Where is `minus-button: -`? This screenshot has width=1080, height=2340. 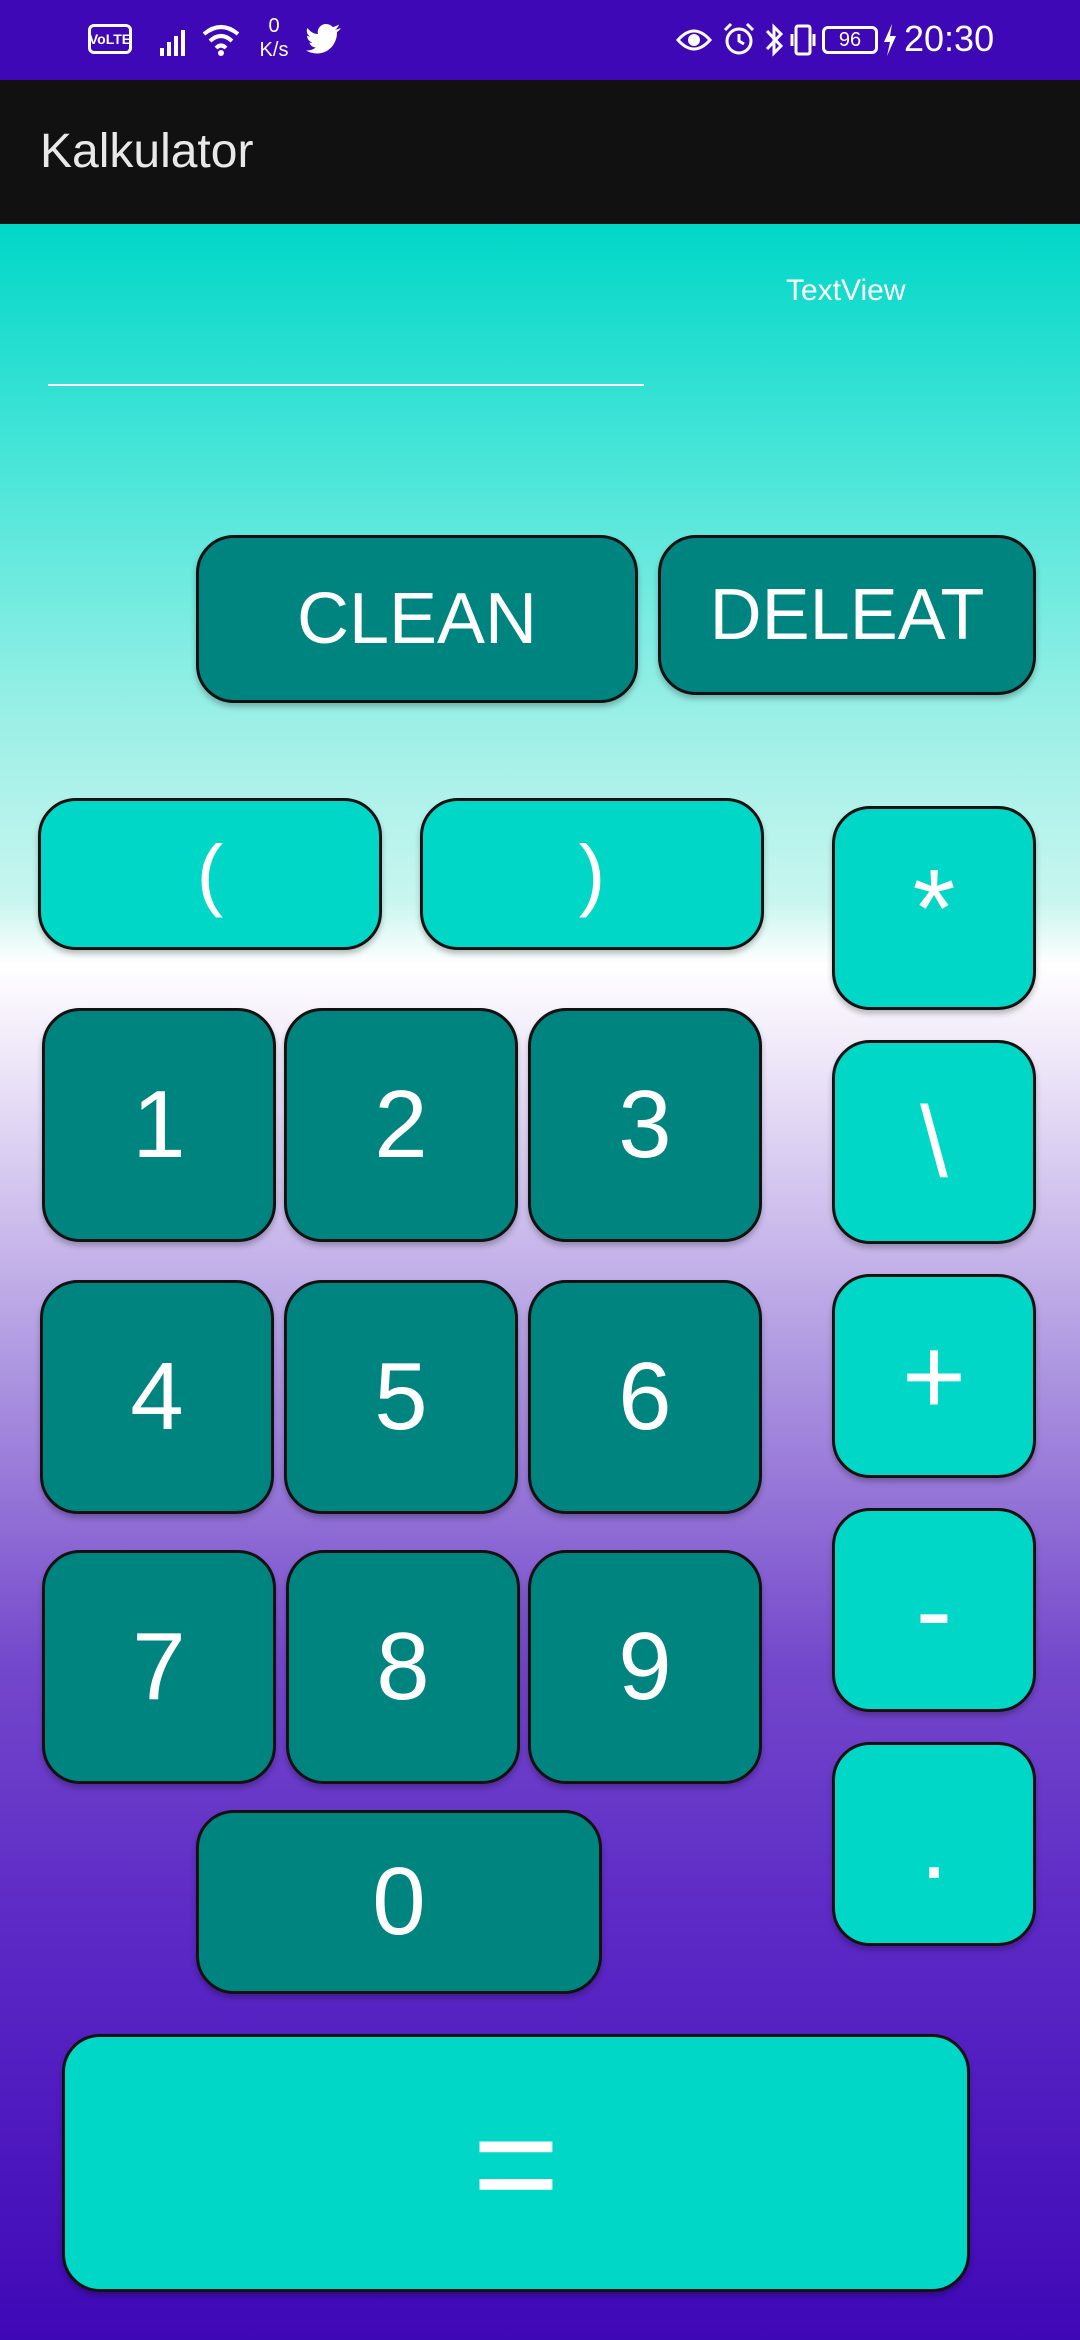 minus-button: - is located at coordinates (934, 1610).